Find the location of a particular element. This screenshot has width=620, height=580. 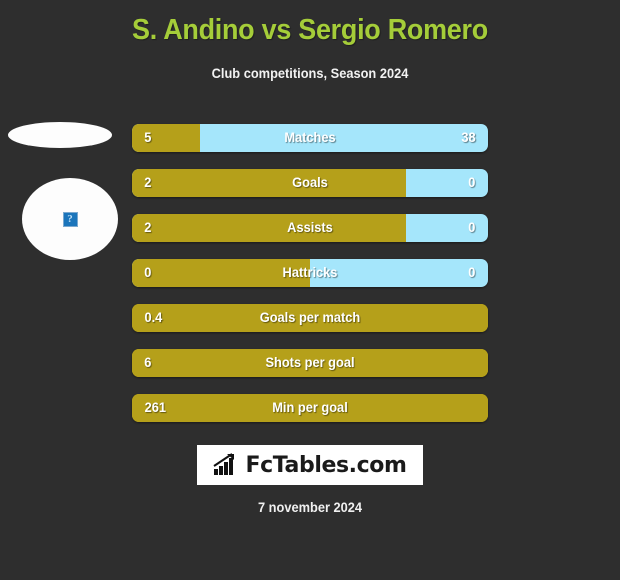

stat-row: 5 Matches 38 is located at coordinates (310, 138).